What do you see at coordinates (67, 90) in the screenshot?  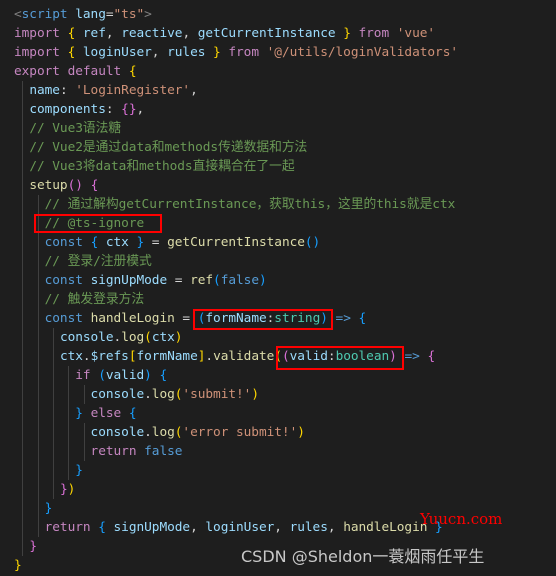 I see `code-token: :` at bounding box center [67, 90].